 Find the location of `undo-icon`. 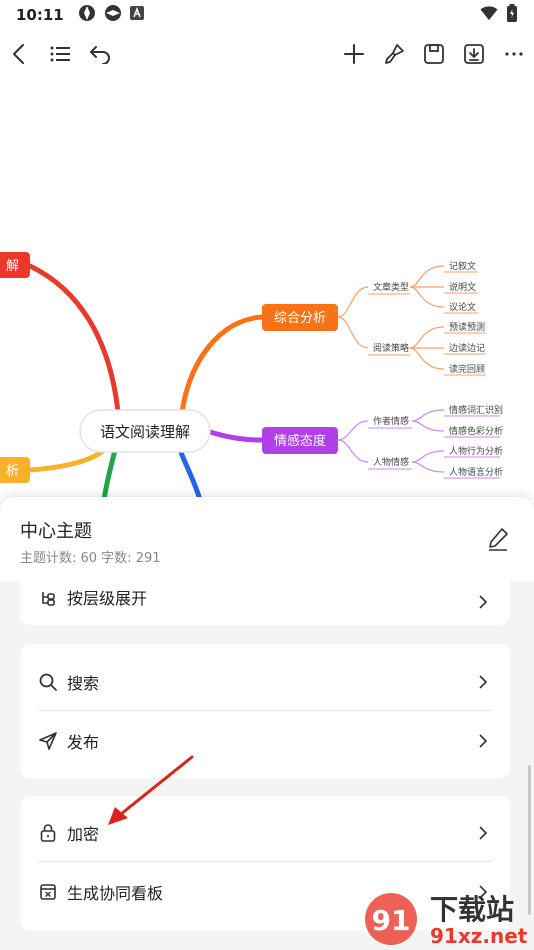

undo-icon is located at coordinates (100, 55).